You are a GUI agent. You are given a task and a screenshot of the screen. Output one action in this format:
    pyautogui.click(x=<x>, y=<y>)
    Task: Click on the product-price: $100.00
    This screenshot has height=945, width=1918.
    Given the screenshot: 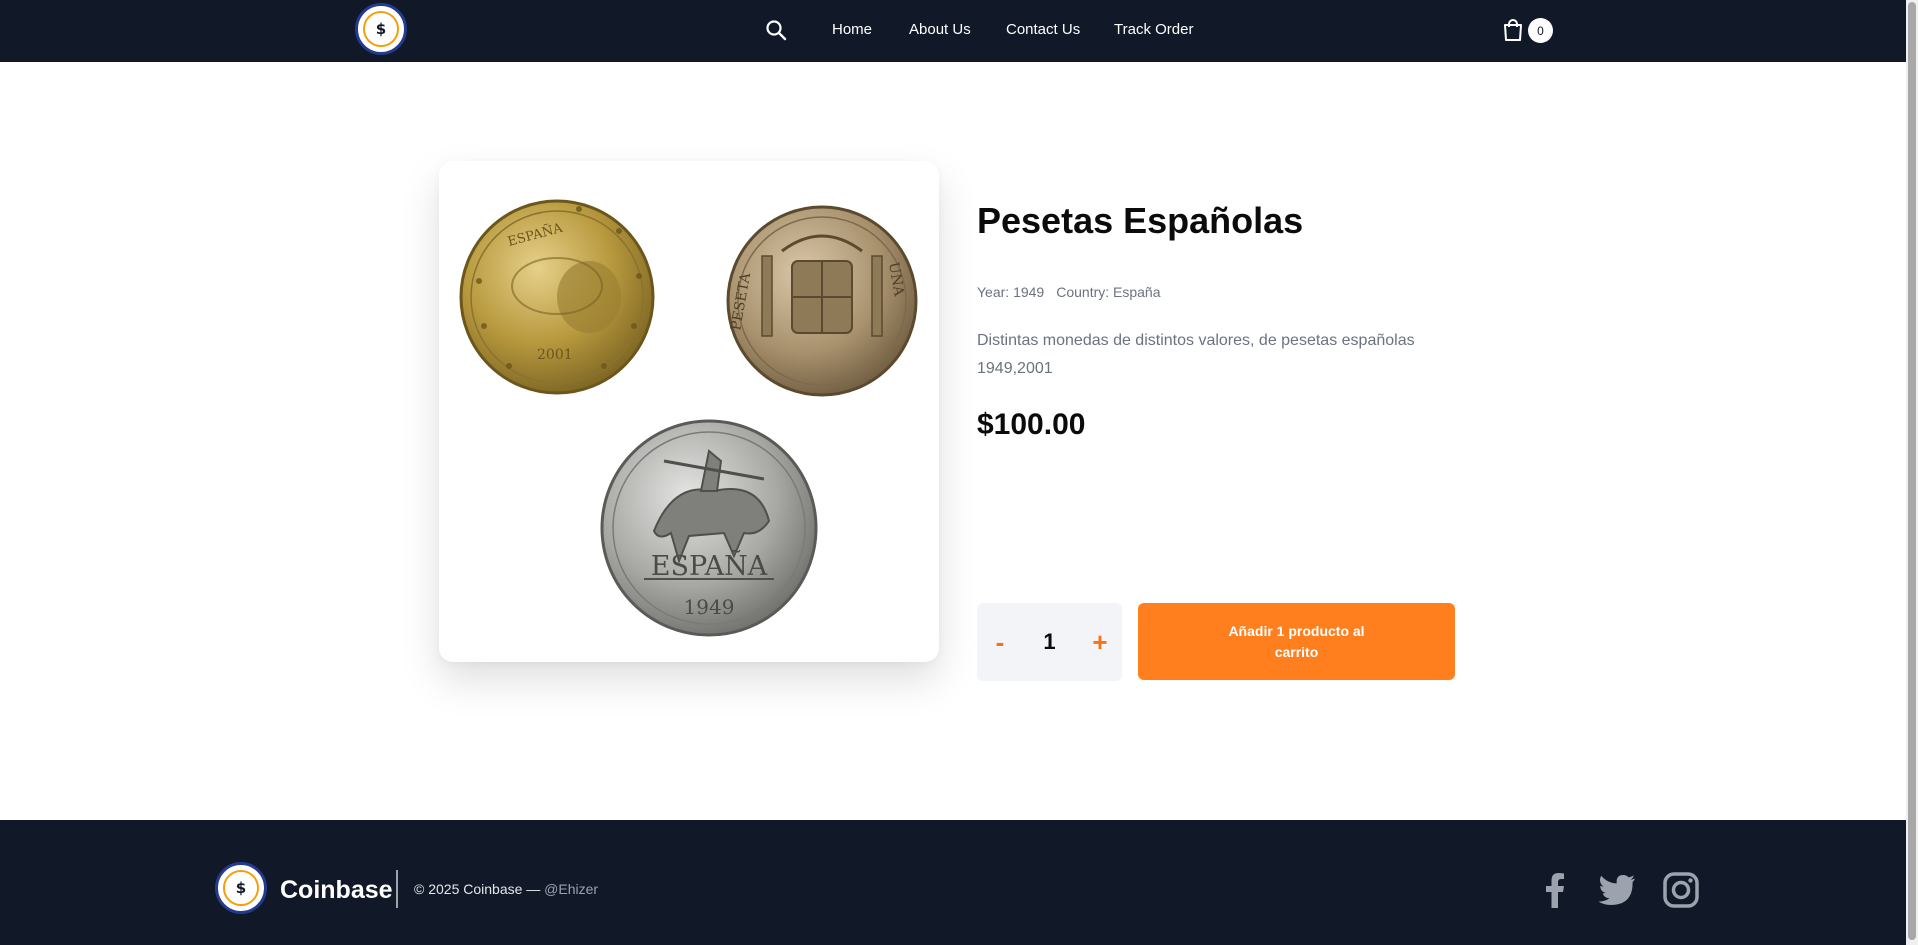 What is the action you would take?
    pyautogui.click(x=1031, y=424)
    